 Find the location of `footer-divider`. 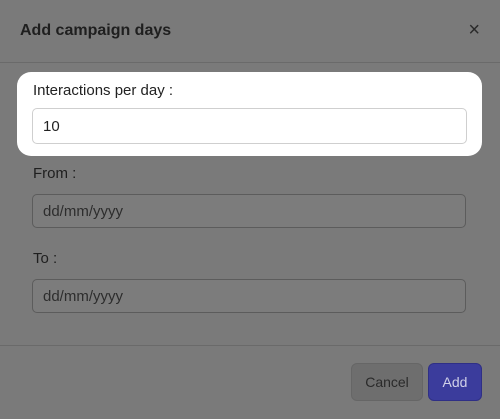

footer-divider is located at coordinates (250, 345).